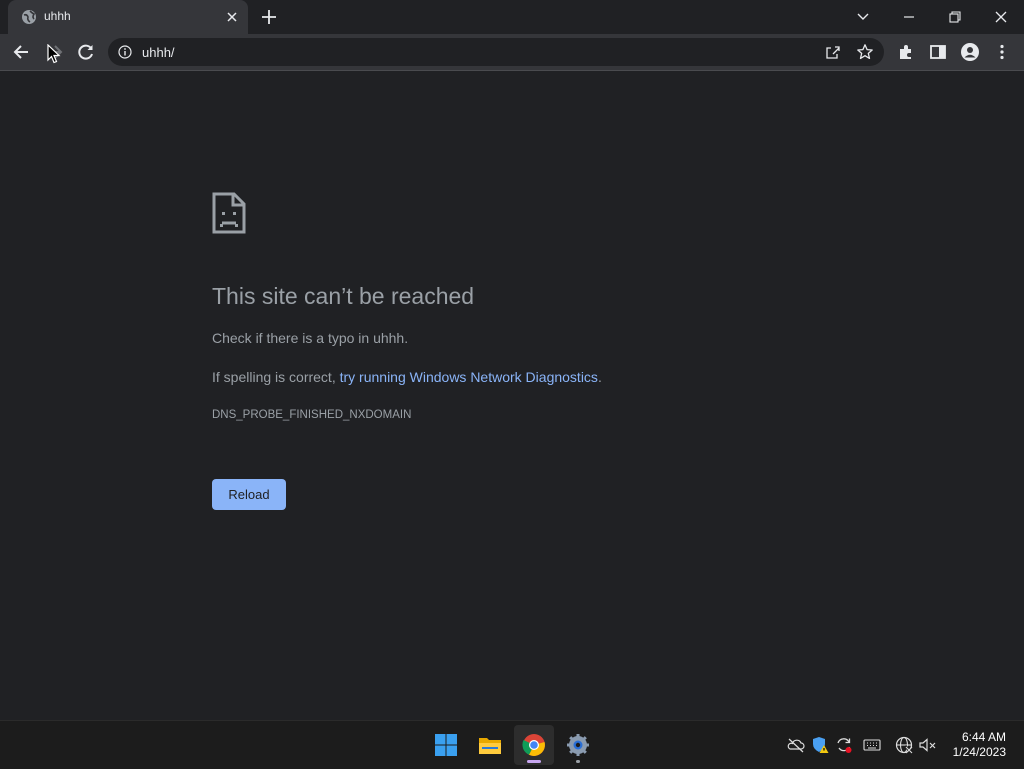  What do you see at coordinates (496, 52) in the screenshot?
I see `address-bar: uhhh/` at bounding box center [496, 52].